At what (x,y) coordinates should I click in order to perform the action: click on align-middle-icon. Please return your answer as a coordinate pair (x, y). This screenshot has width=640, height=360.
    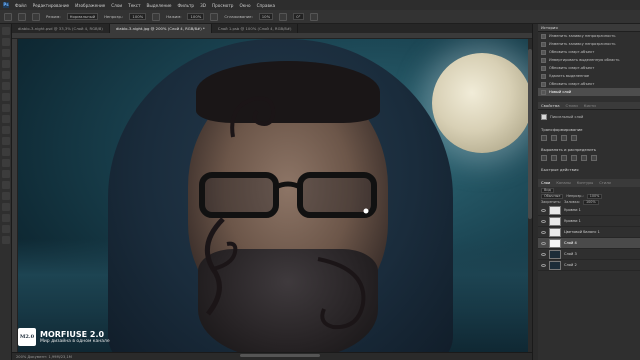
    Looking at the image, I should click on (584, 158).